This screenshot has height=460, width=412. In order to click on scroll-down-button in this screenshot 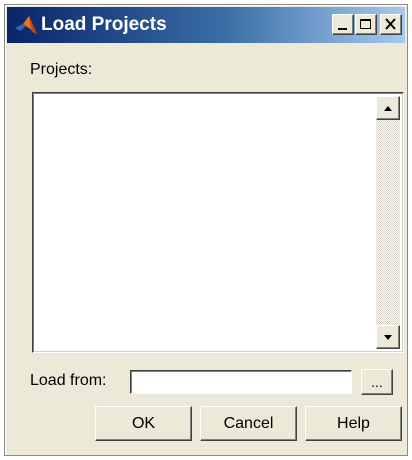, I will do `click(388, 337)`.